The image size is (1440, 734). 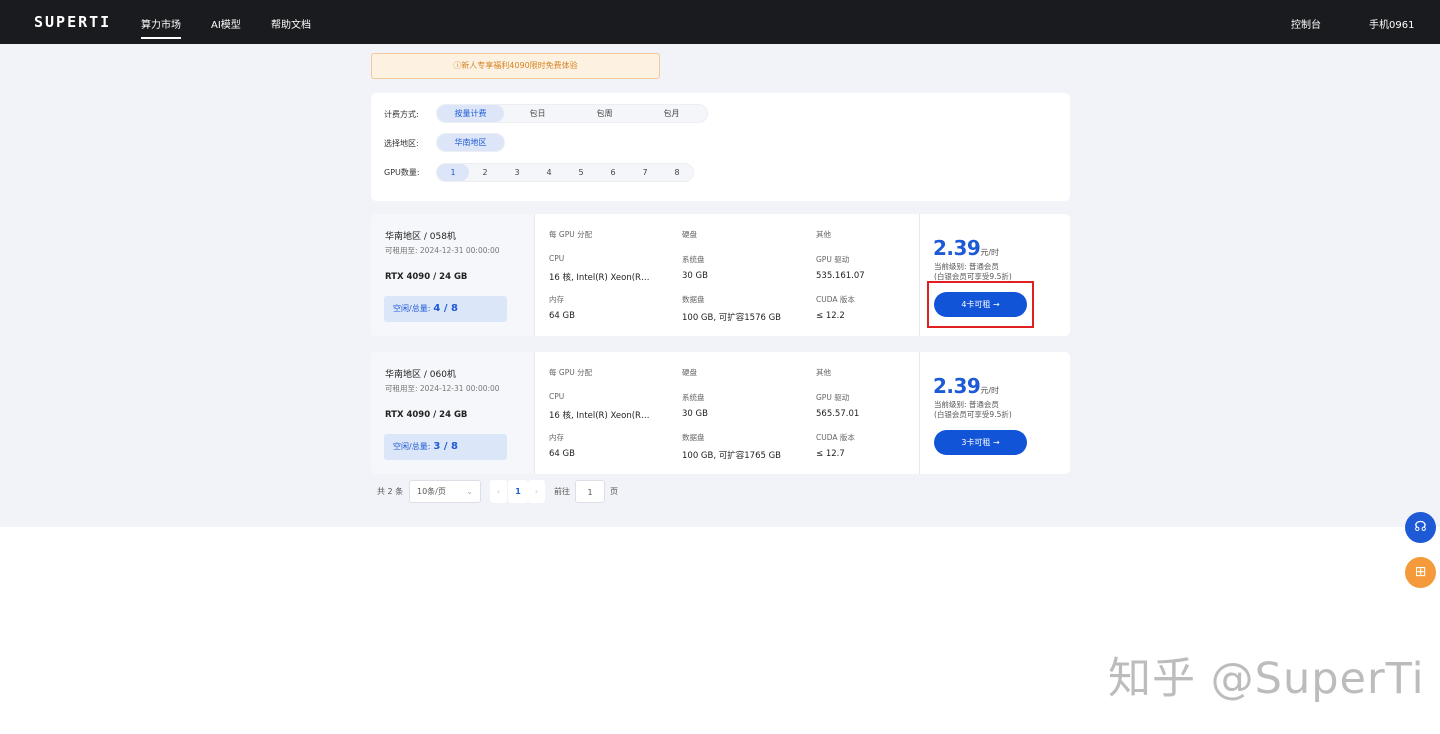 What do you see at coordinates (957, 386) in the screenshot?
I see `price-value: 2.39` at bounding box center [957, 386].